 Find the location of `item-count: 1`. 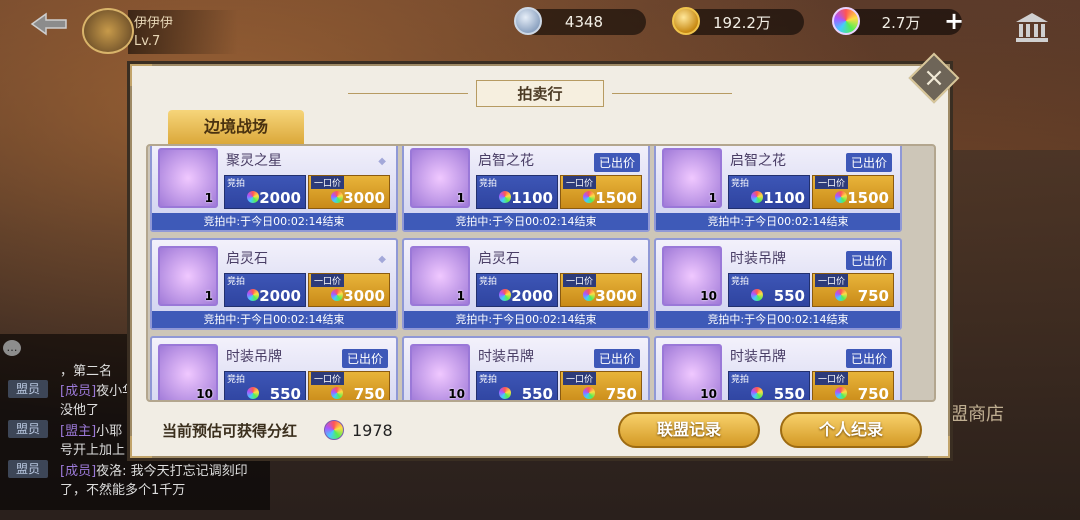

item-count: 1 is located at coordinates (460, 198).